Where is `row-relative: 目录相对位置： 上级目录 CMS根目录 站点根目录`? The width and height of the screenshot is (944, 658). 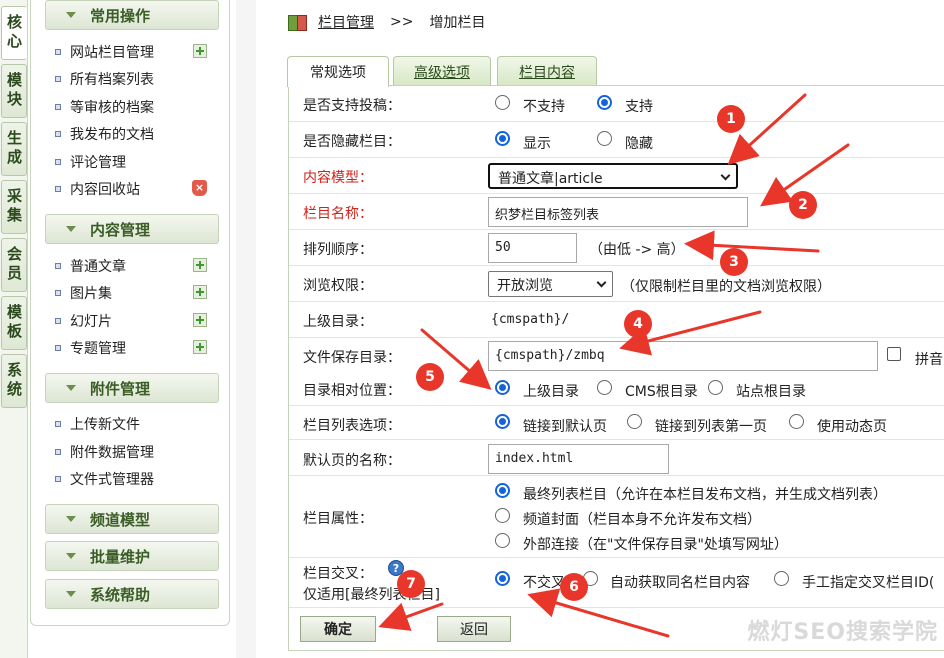
row-relative: 目录相对位置： 上级目录 CMS根目录 站点根目录 is located at coordinates (616, 390).